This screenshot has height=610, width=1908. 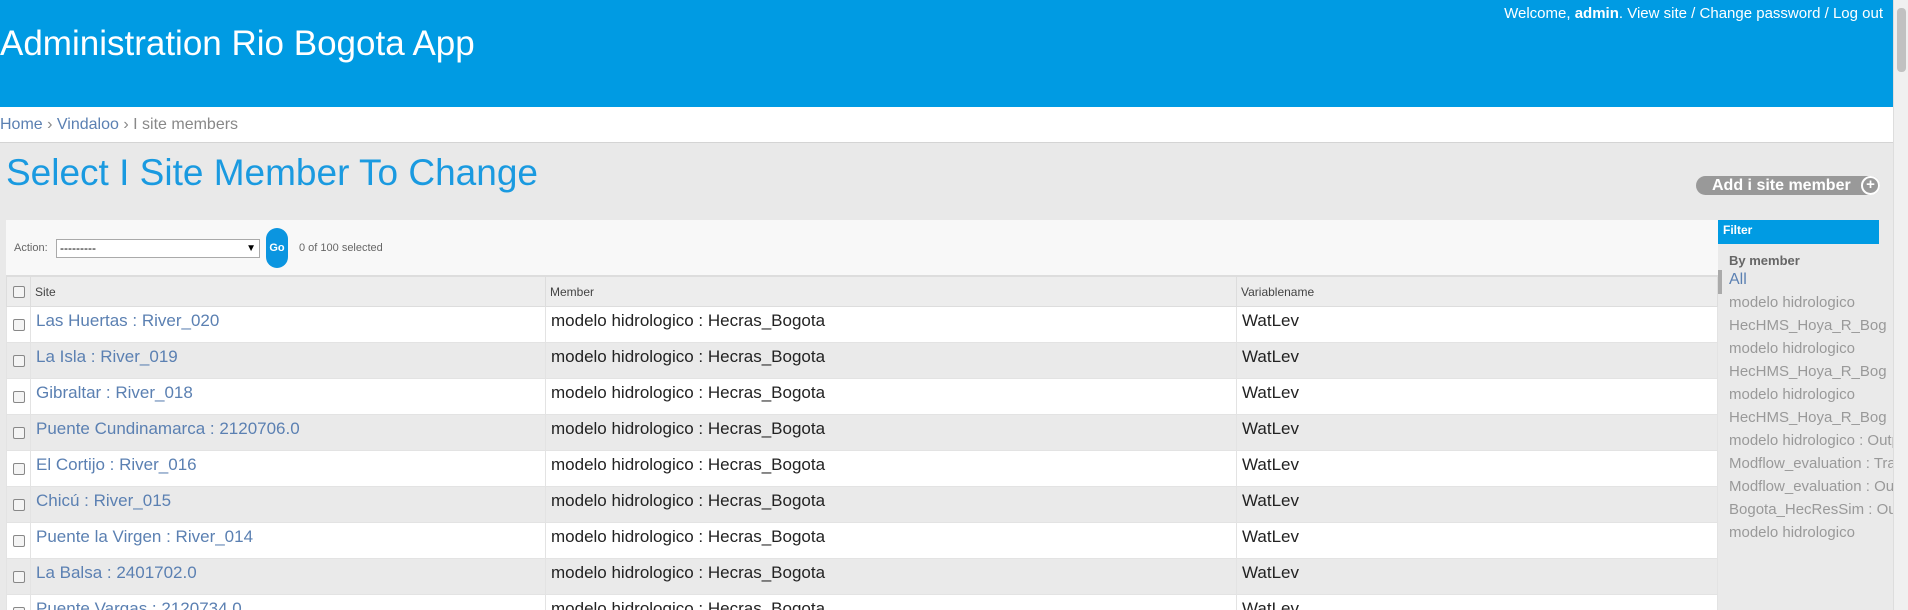 I want to click on view-site-link: View site, so click(x=1657, y=13).